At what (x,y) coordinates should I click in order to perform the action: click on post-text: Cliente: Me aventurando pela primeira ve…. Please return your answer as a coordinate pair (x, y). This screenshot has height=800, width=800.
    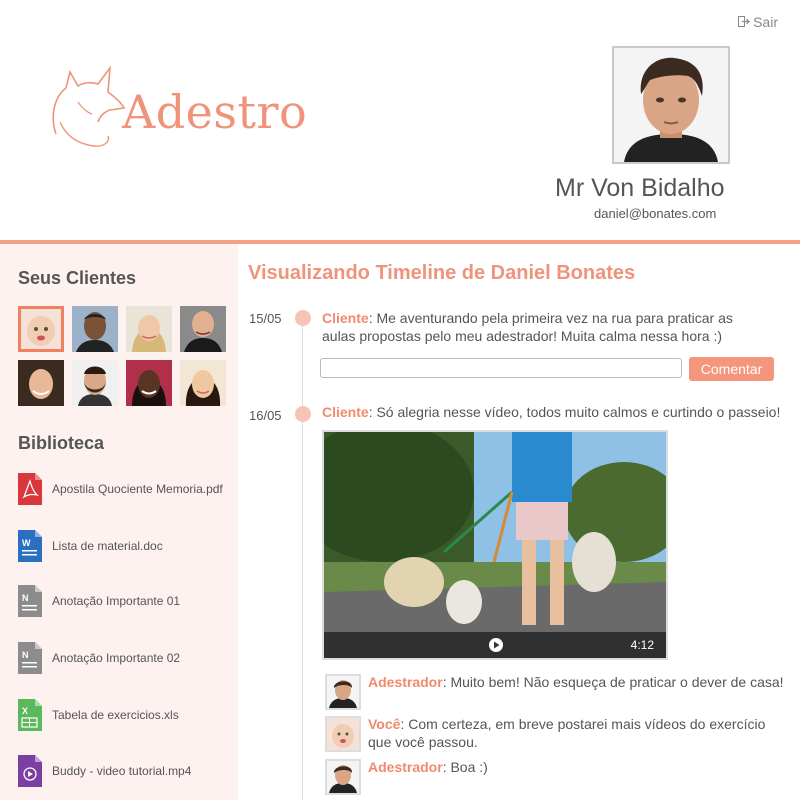
    Looking at the image, I should click on (542, 327).